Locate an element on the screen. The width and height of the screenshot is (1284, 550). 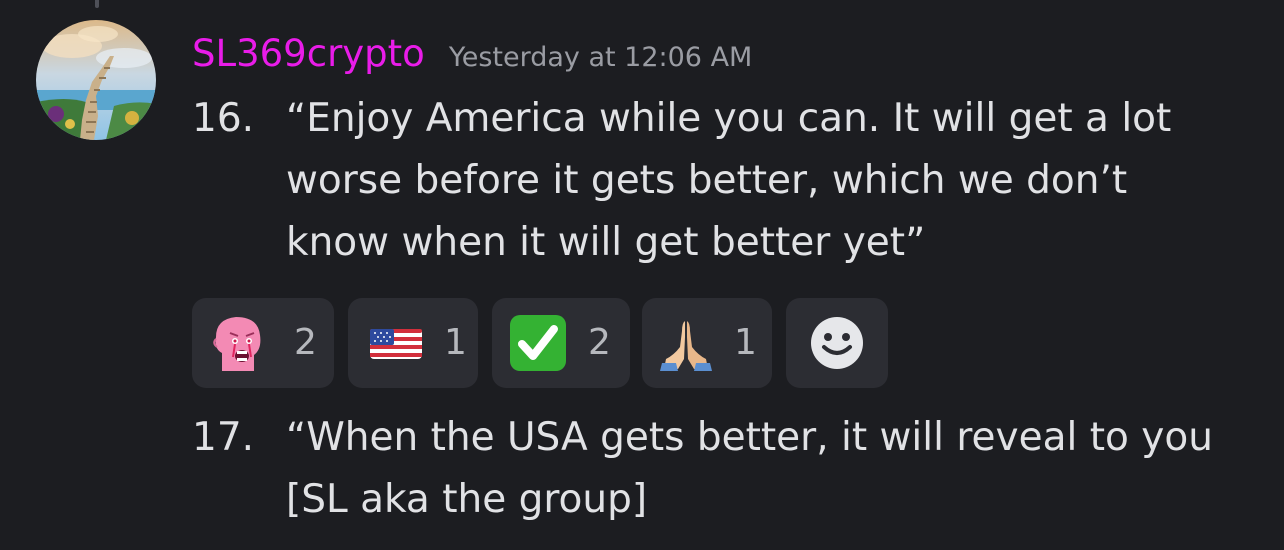
thread-reply-line is located at coordinates (97, 4).